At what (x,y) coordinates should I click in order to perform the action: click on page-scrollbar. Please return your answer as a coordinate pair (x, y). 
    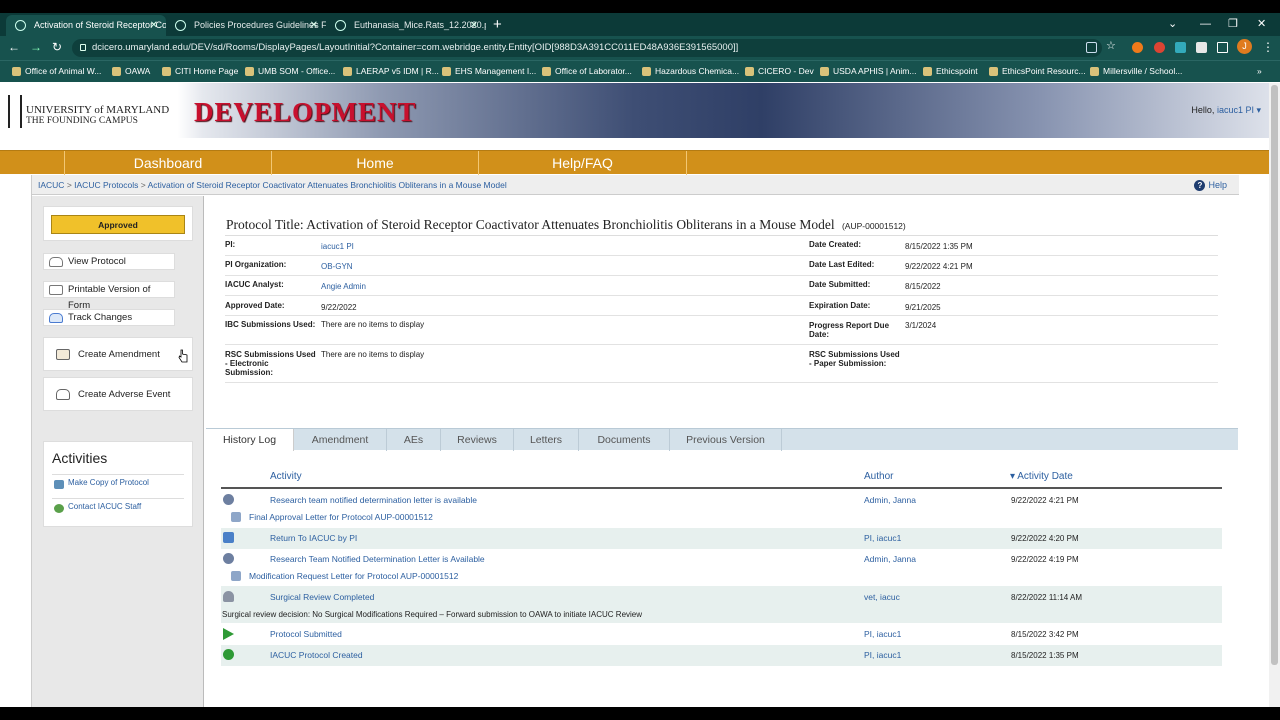
    Looking at the image, I should click on (1274, 395).